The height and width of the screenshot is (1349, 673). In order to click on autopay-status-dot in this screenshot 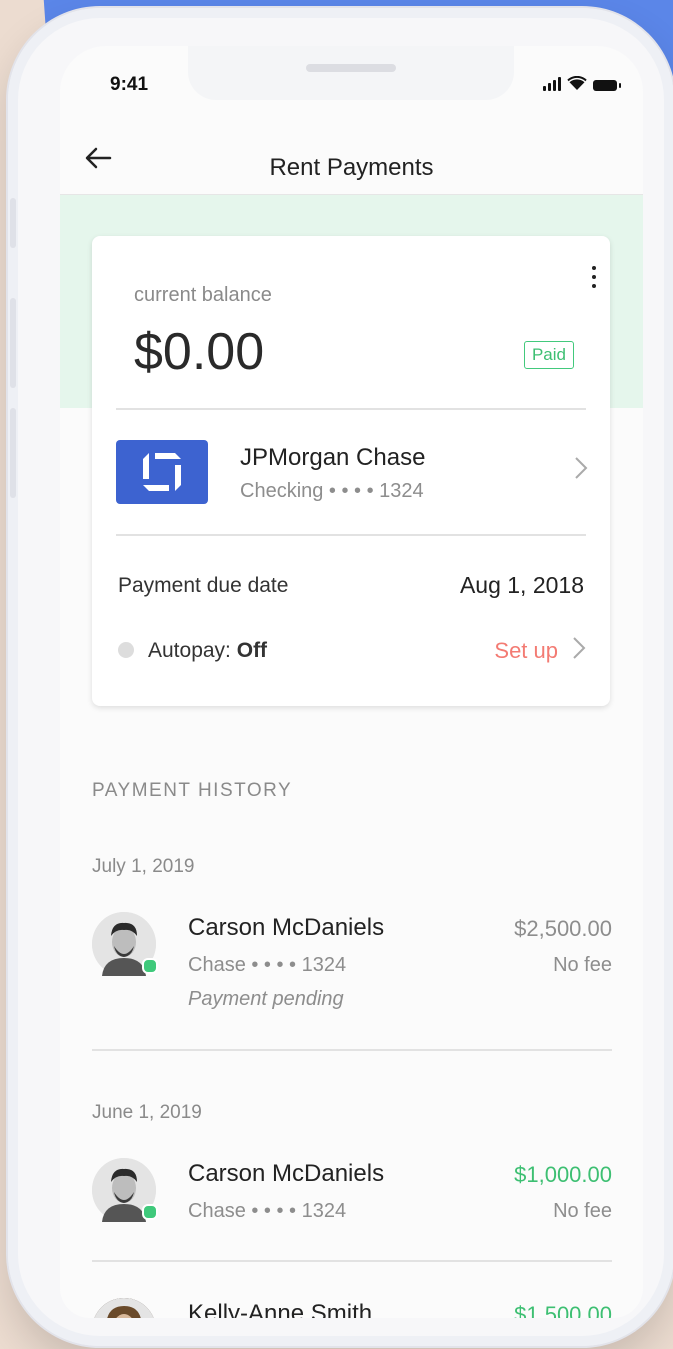, I will do `click(126, 650)`.